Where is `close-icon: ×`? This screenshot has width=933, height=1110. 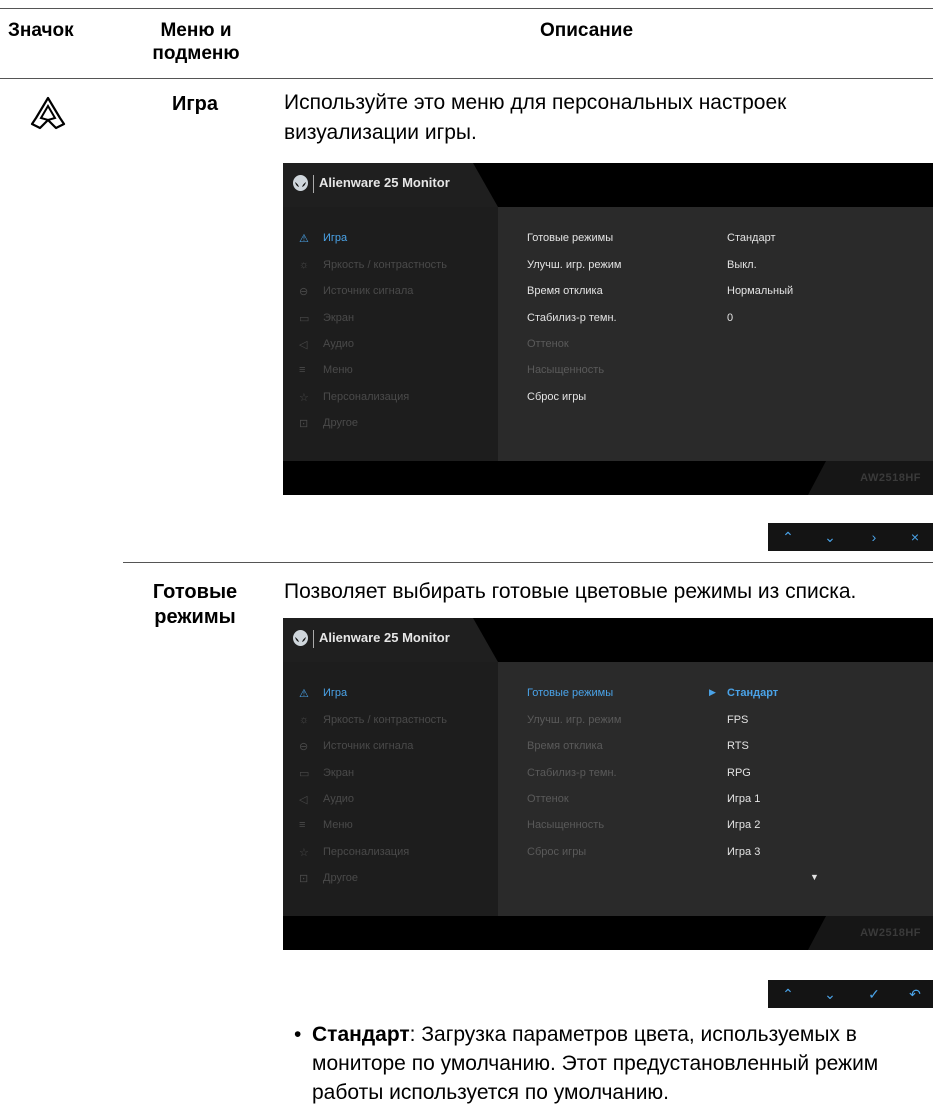 close-icon: × is located at coordinates (915, 537).